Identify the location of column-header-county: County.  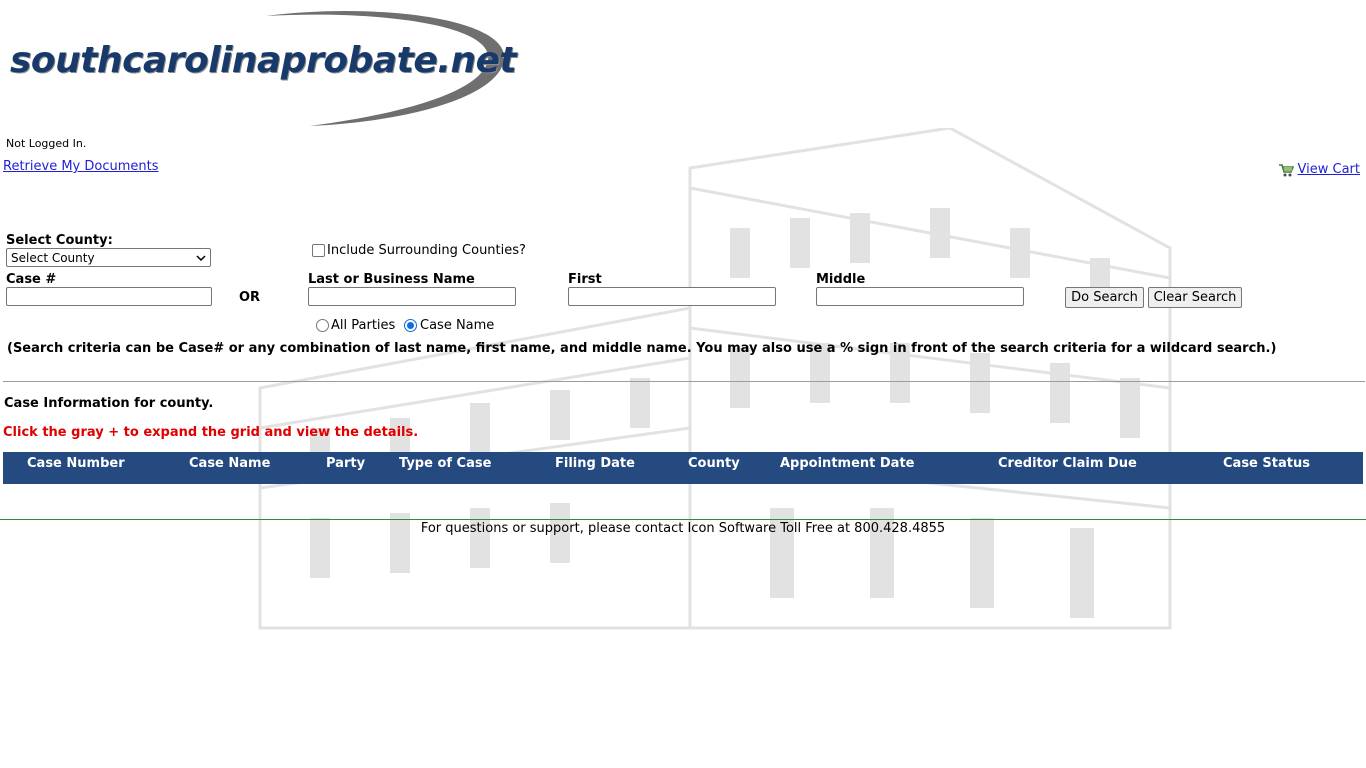
(714, 463).